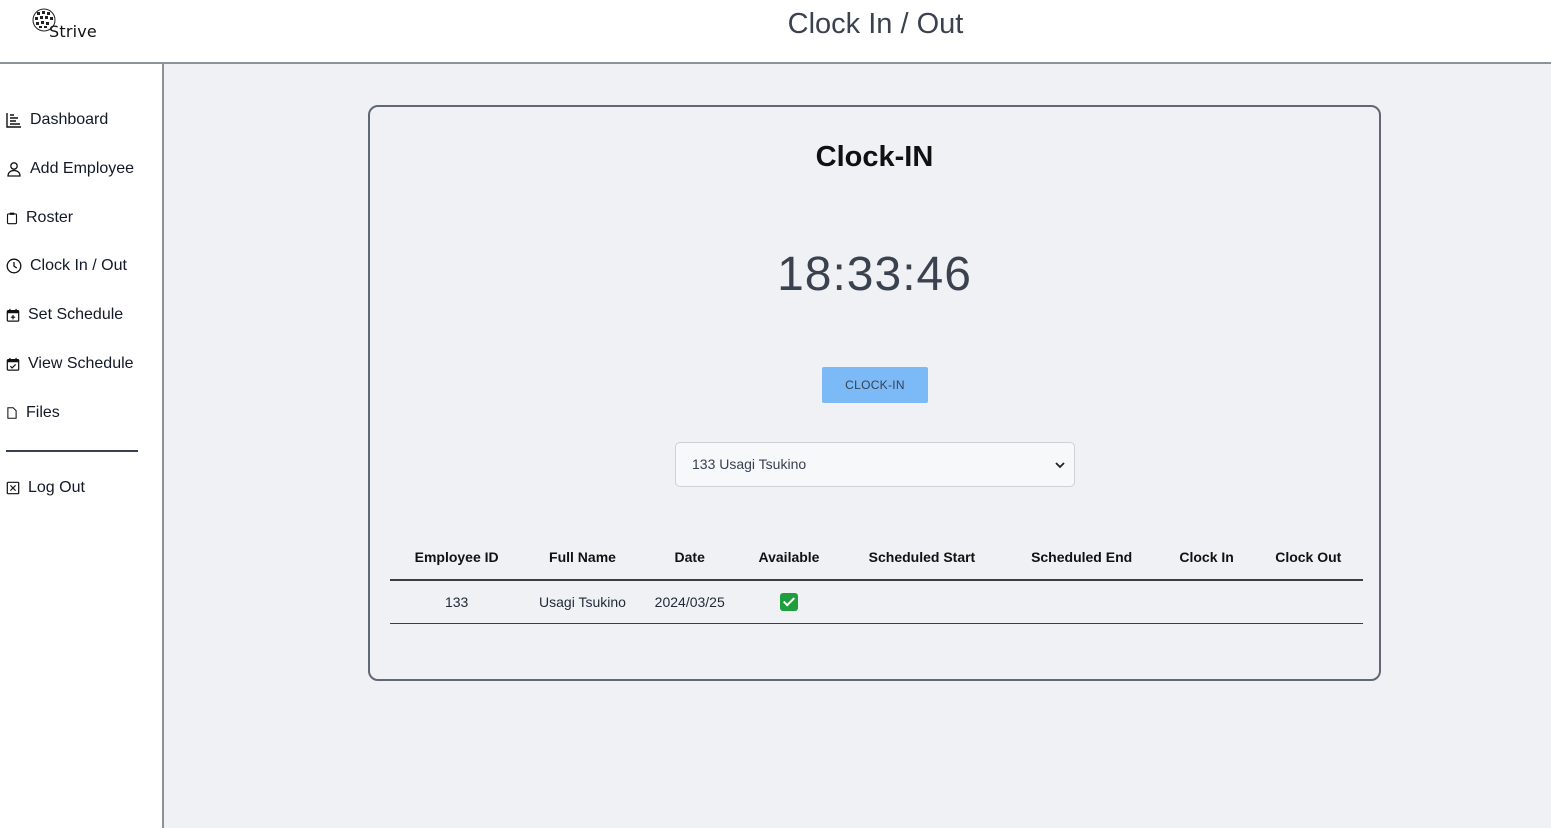  I want to click on calendar-check-icon, so click(13, 364).